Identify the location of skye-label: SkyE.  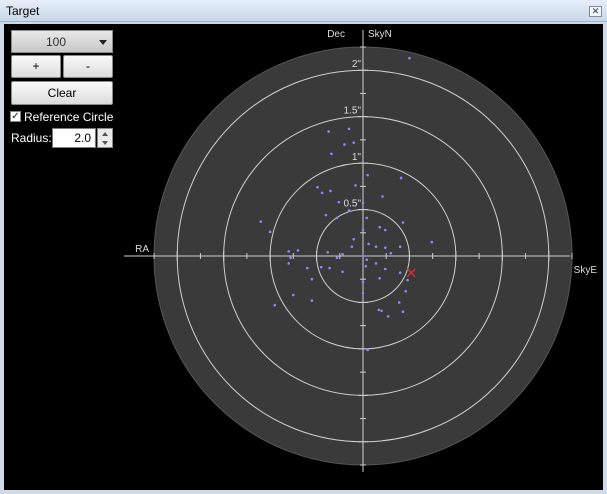
(586, 270).